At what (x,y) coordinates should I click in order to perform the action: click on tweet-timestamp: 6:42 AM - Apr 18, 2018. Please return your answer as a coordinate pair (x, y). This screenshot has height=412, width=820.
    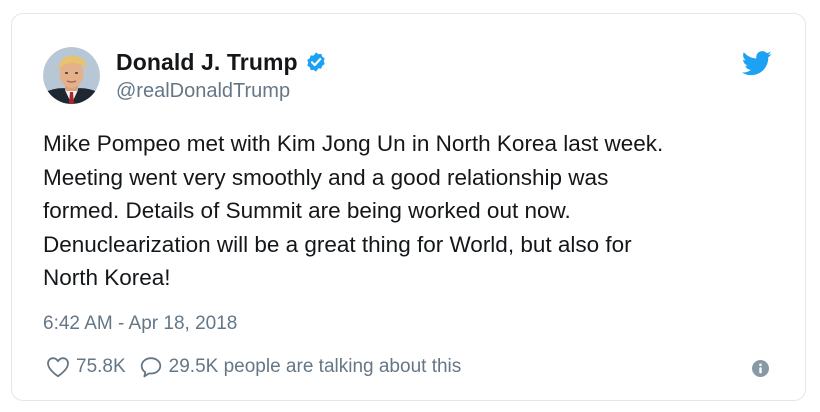
    Looking at the image, I should click on (140, 324).